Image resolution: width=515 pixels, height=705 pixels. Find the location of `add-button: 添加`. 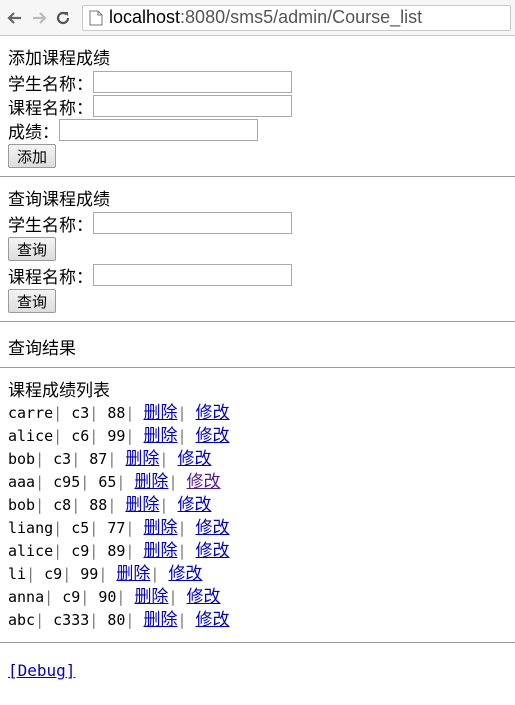

add-button: 添加 is located at coordinates (32, 156).